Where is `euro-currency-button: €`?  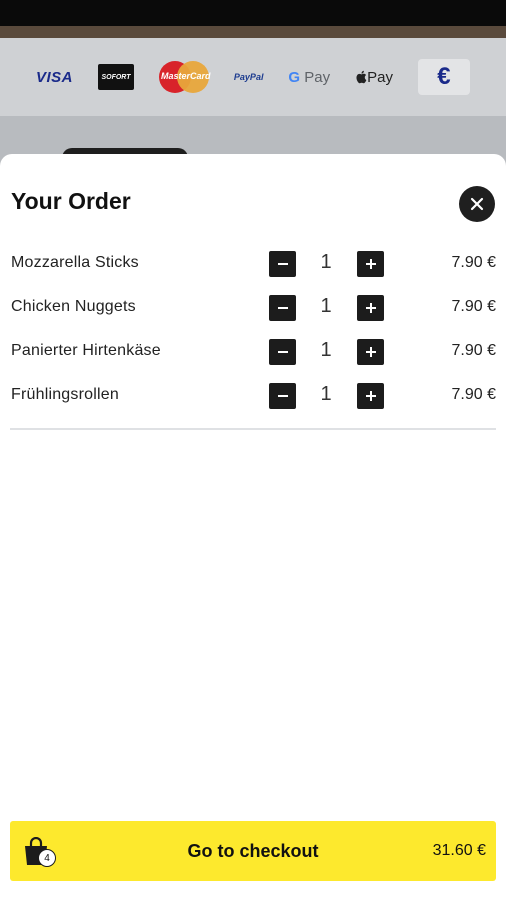
euro-currency-button: € is located at coordinates (443, 77).